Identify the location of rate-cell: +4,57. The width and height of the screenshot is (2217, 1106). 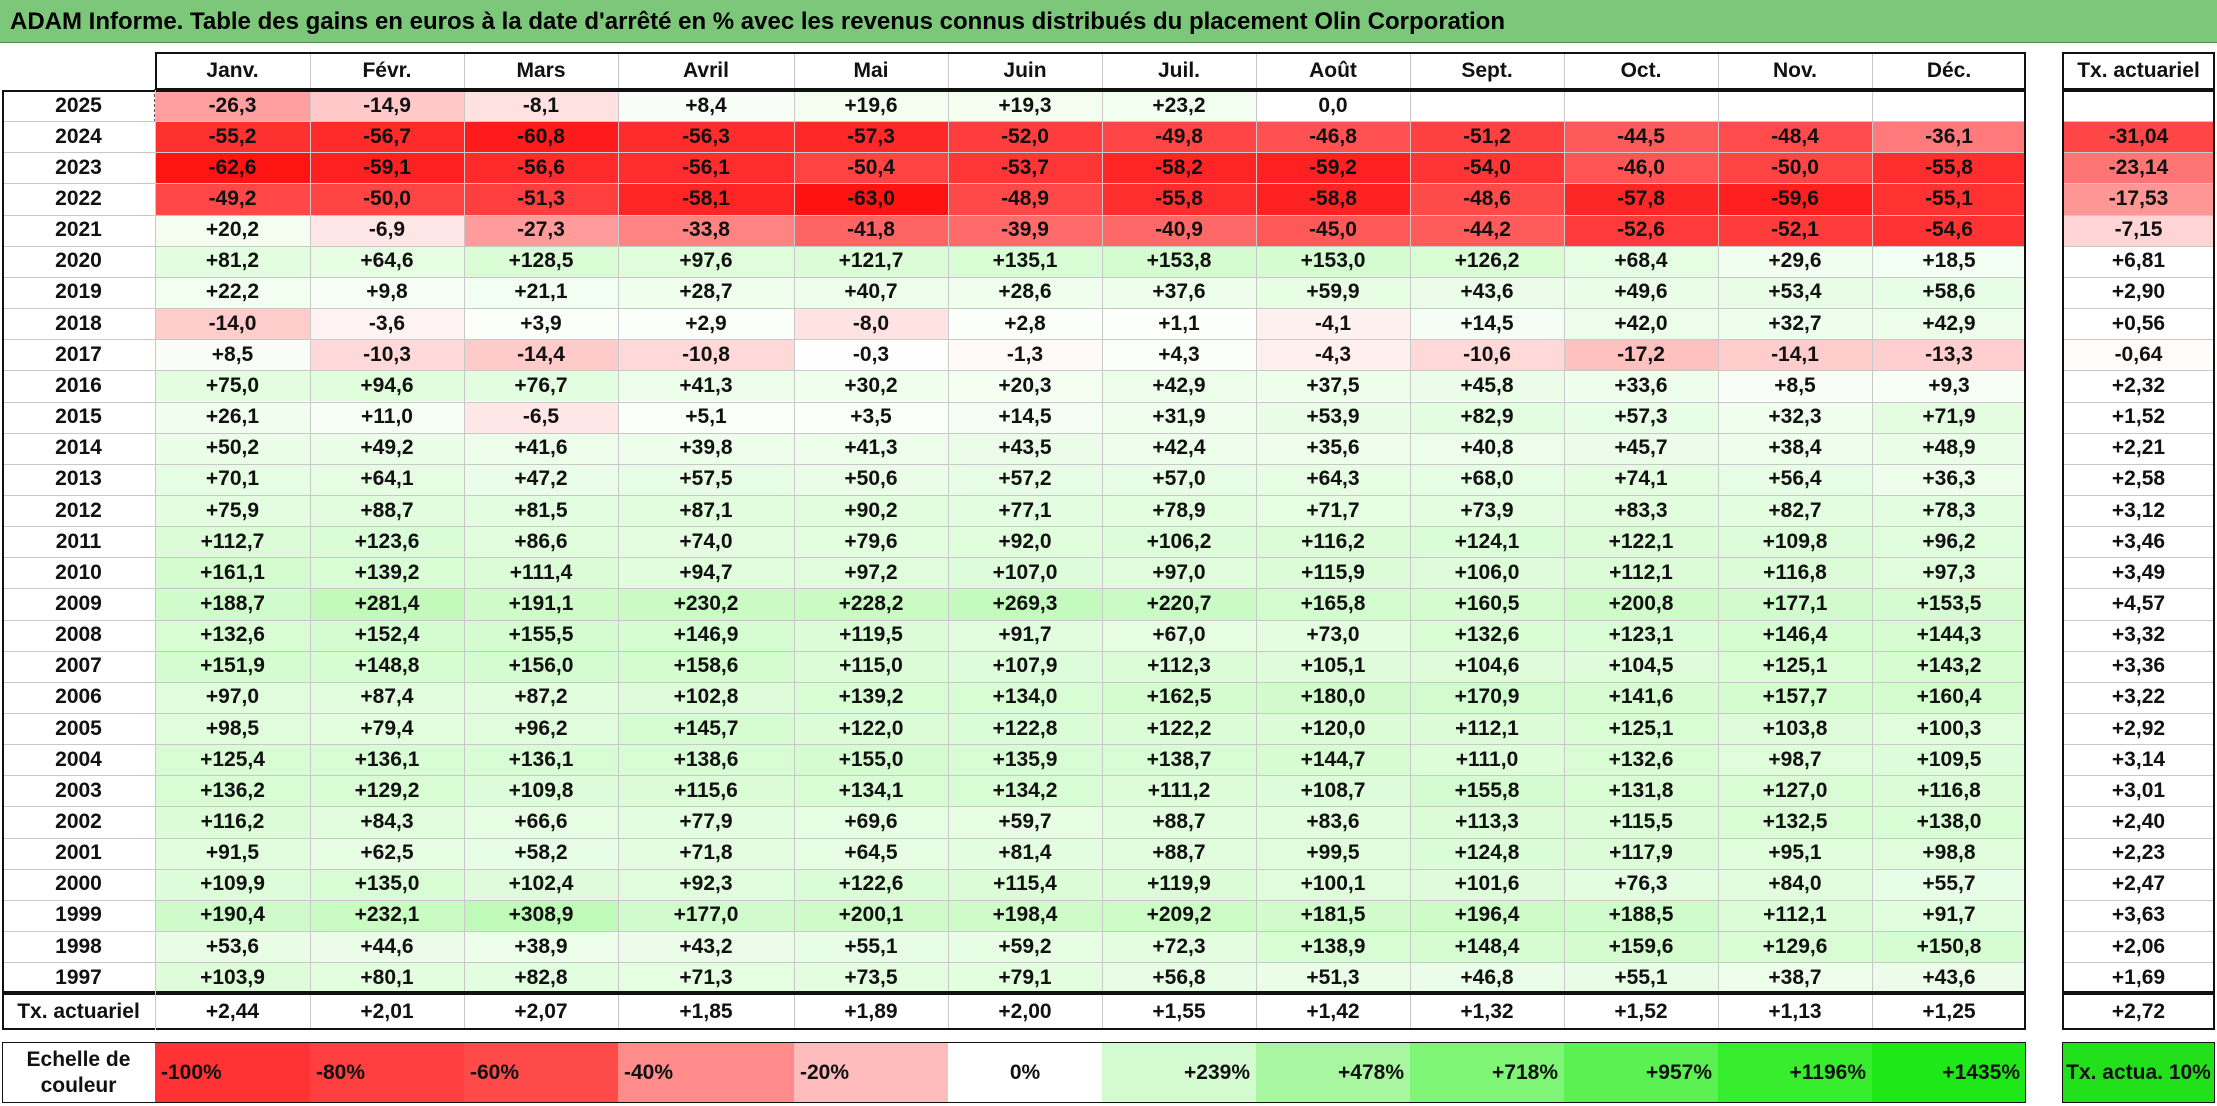
(2138, 604).